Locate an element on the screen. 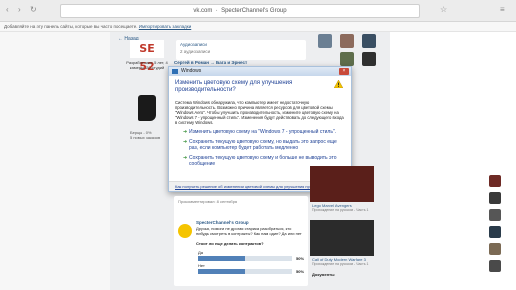 Image resolution: width=516 pixels, height=290 pixels. group-avatar is located at coordinates (185, 231).